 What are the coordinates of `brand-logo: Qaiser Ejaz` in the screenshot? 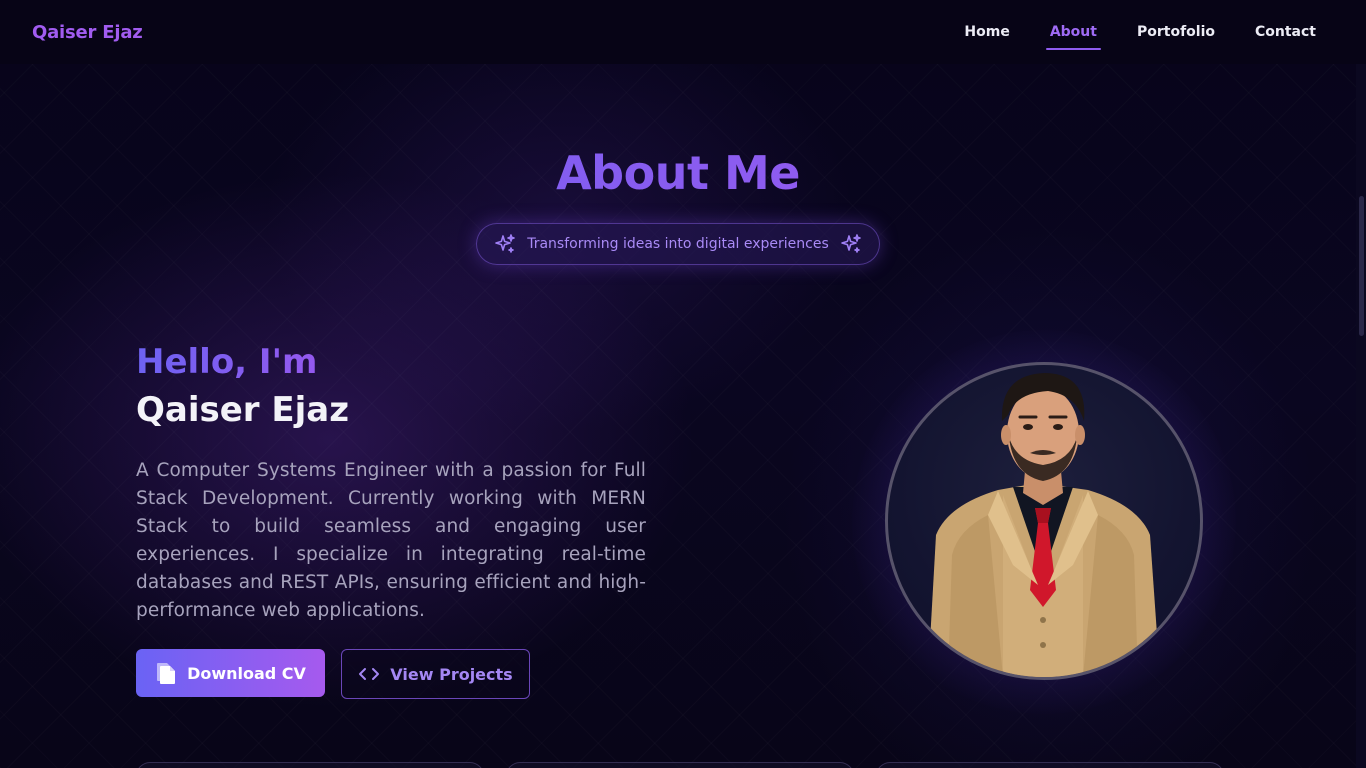 It's located at (87, 32).